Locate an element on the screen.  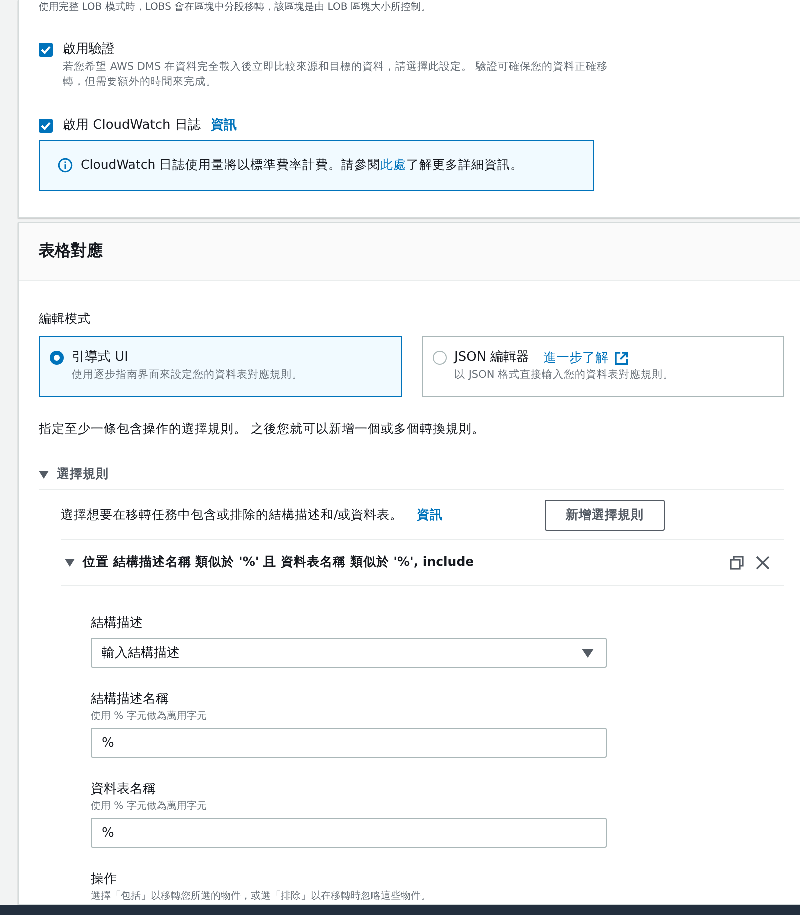
checkbox-label: 啟用驗證 is located at coordinates (89, 50).